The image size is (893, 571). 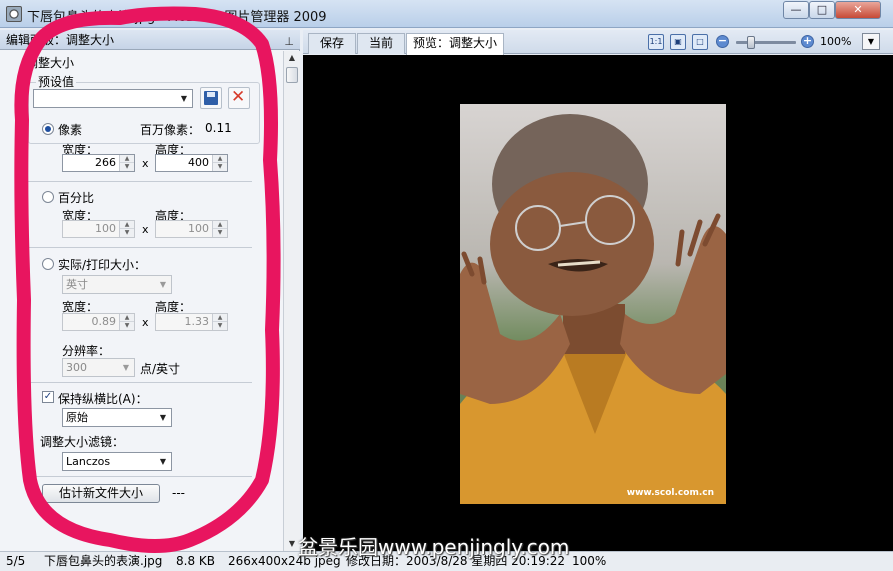 I want to click on percent-height-value: 100, so click(x=198, y=228).